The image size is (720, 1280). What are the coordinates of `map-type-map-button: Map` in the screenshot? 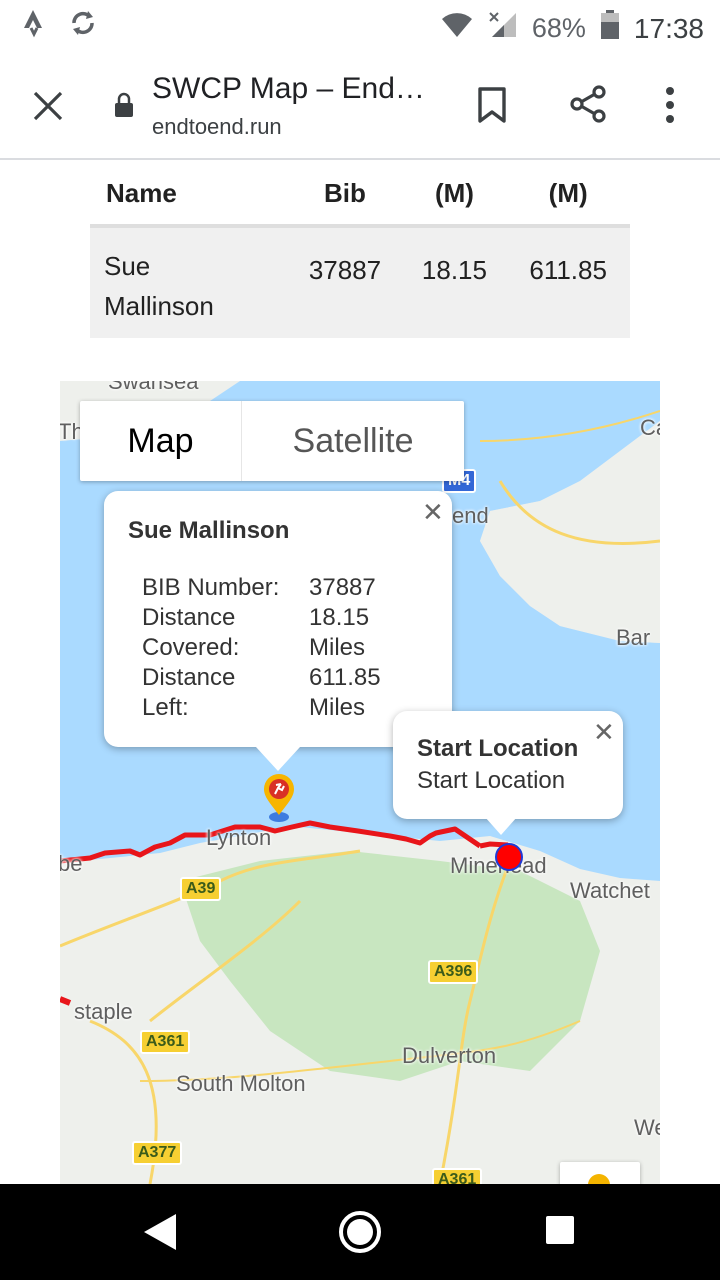 It's located at (161, 441).